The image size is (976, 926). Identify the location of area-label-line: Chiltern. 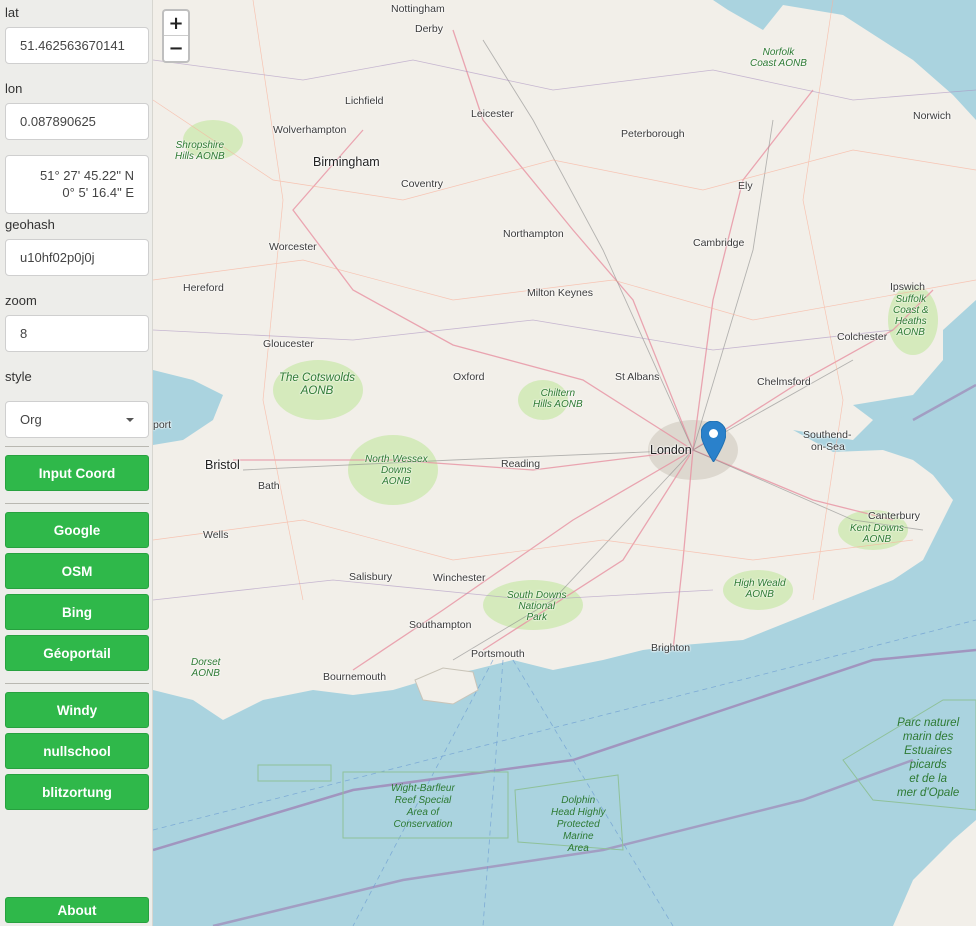
(558, 393).